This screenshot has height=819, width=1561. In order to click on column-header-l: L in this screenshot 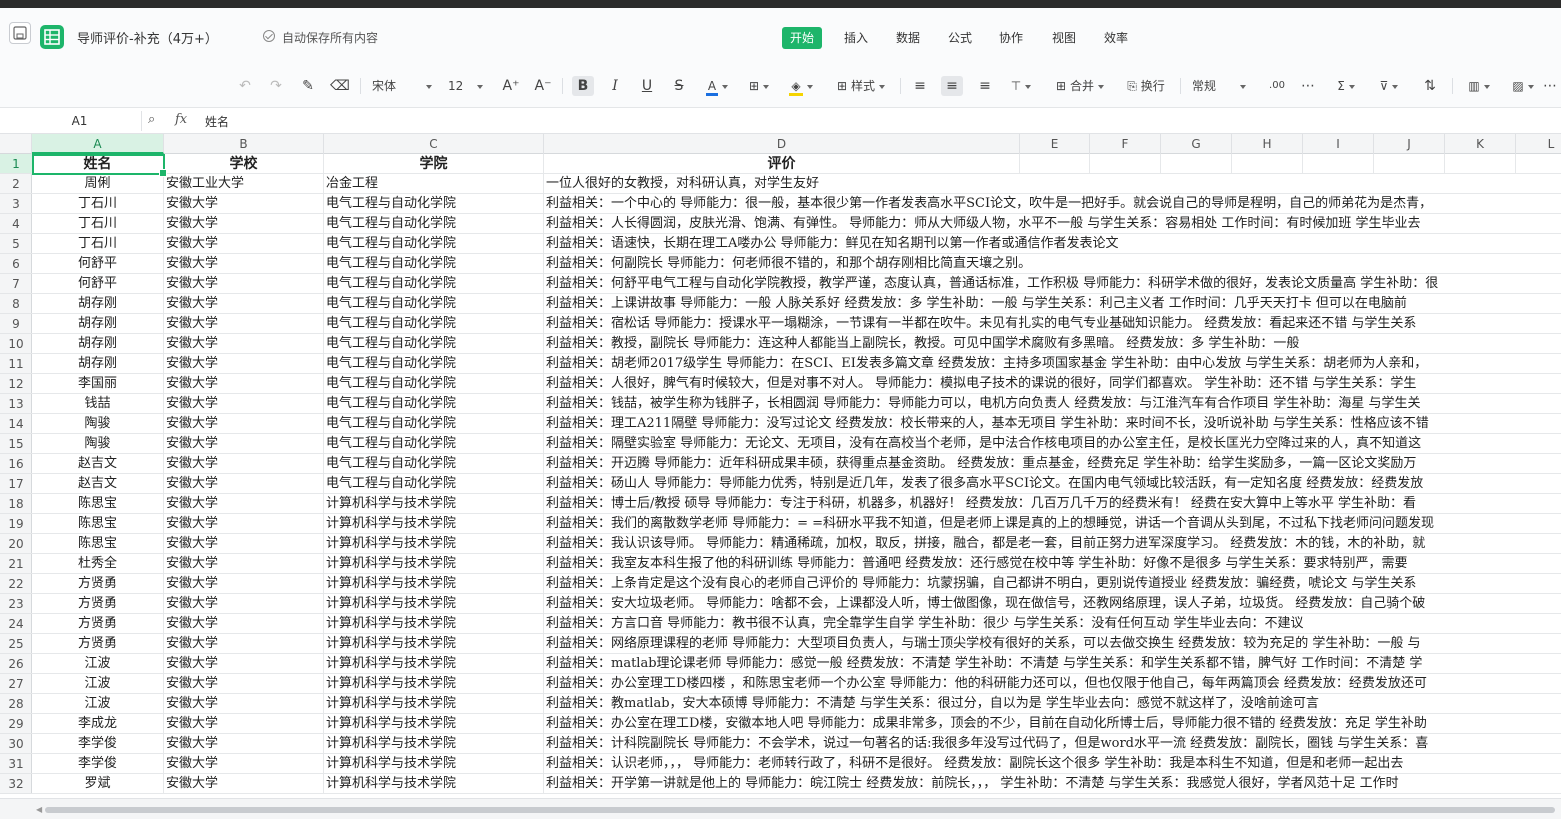, I will do `click(1538, 144)`.